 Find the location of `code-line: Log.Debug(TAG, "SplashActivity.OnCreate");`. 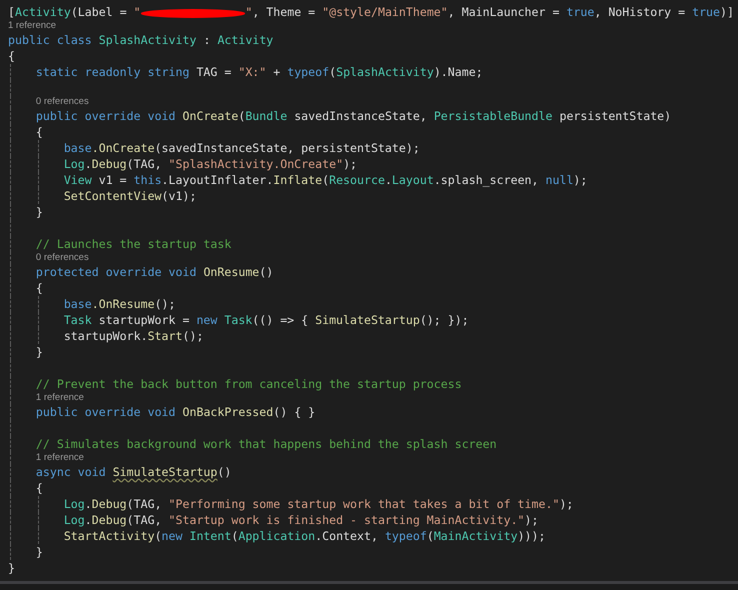

code-line: Log.Debug(TAG, "SplashActivity.OnCreate"); is located at coordinates (211, 164).